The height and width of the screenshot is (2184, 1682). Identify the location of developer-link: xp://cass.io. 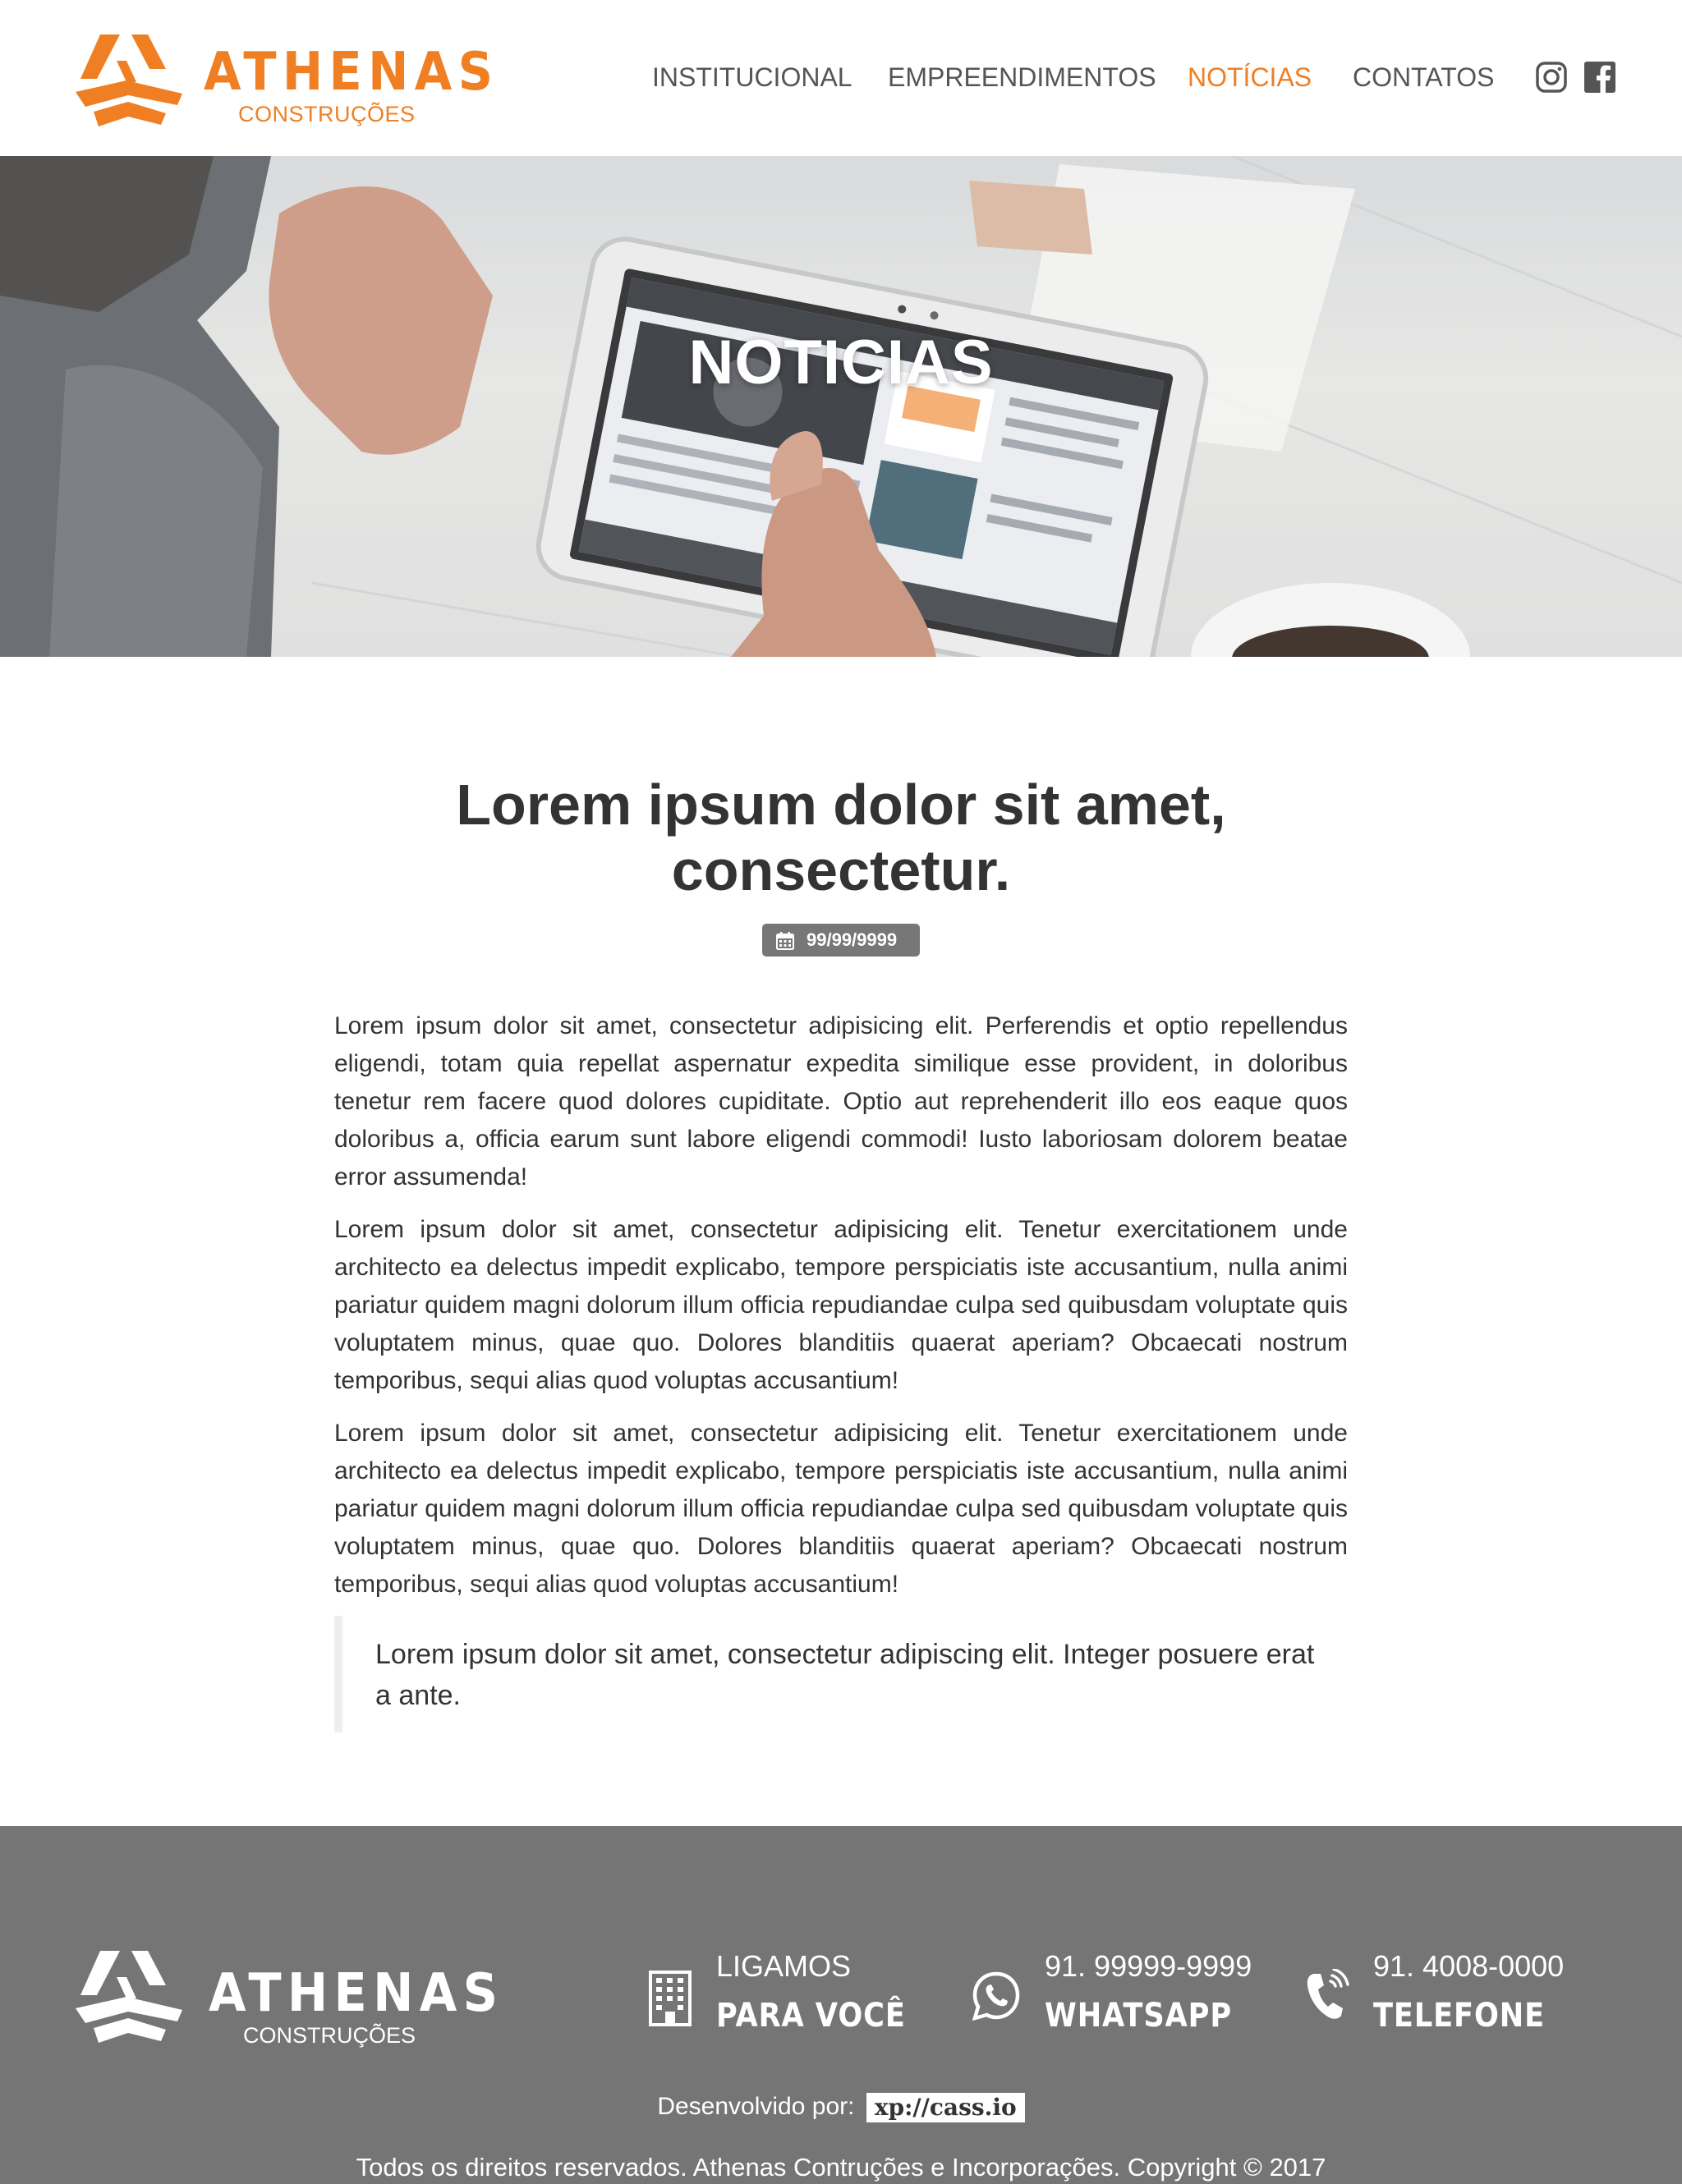
(945, 2108).